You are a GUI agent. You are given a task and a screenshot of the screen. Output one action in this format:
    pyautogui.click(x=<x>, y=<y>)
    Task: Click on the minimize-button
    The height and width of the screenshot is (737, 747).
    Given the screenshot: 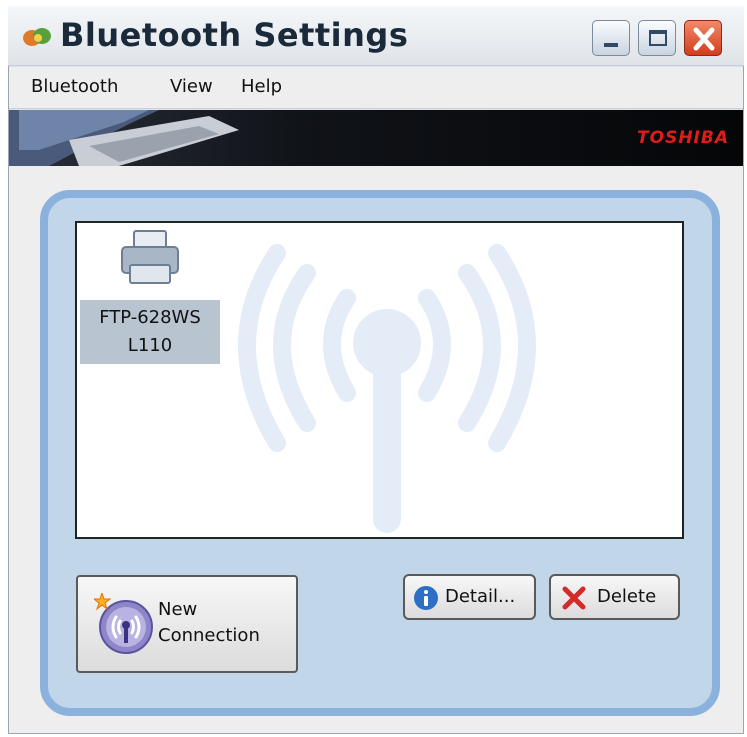 What is the action you would take?
    pyautogui.click(x=611, y=38)
    